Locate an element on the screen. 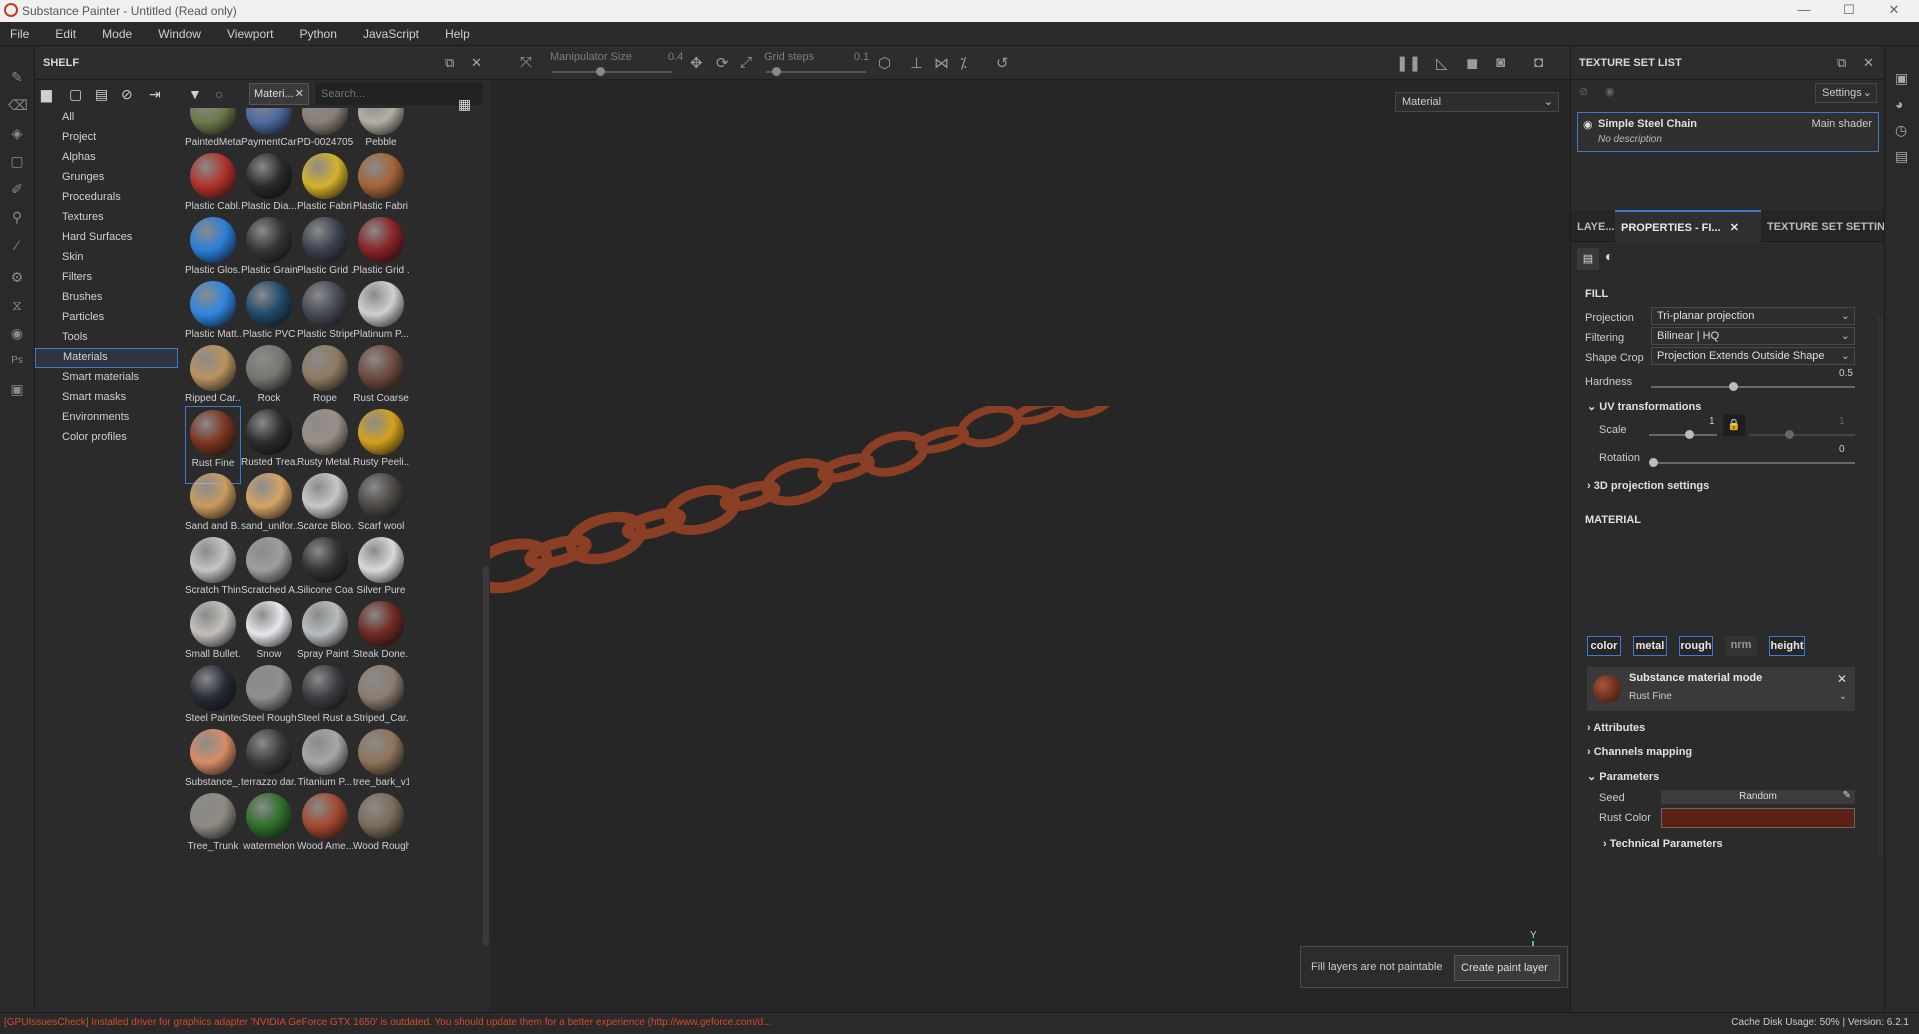 This screenshot has width=1919, height=1034. grid-steps-knob is located at coordinates (776, 71).